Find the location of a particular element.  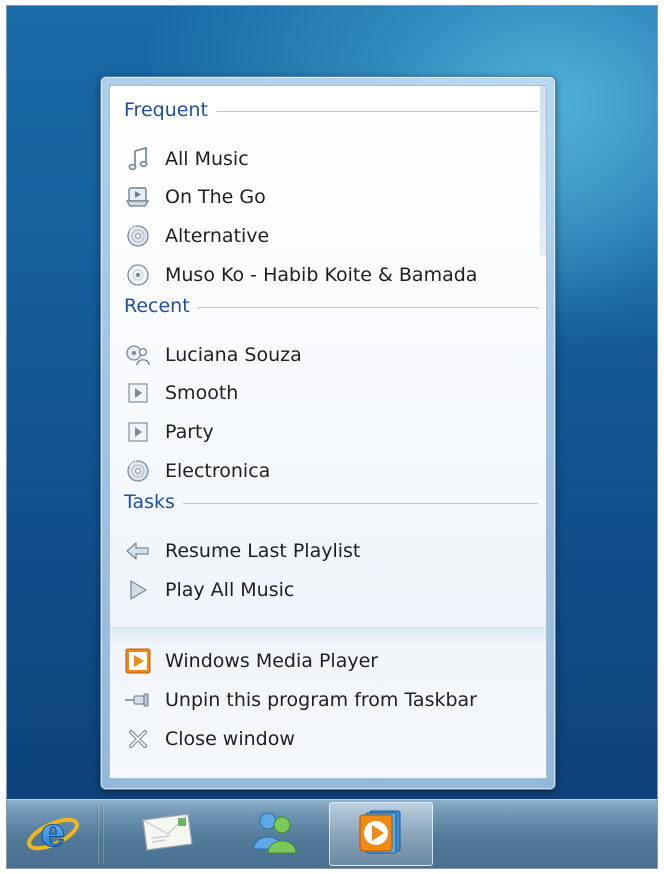

item-label: Unpin this program from Taskbar is located at coordinates (321, 700).